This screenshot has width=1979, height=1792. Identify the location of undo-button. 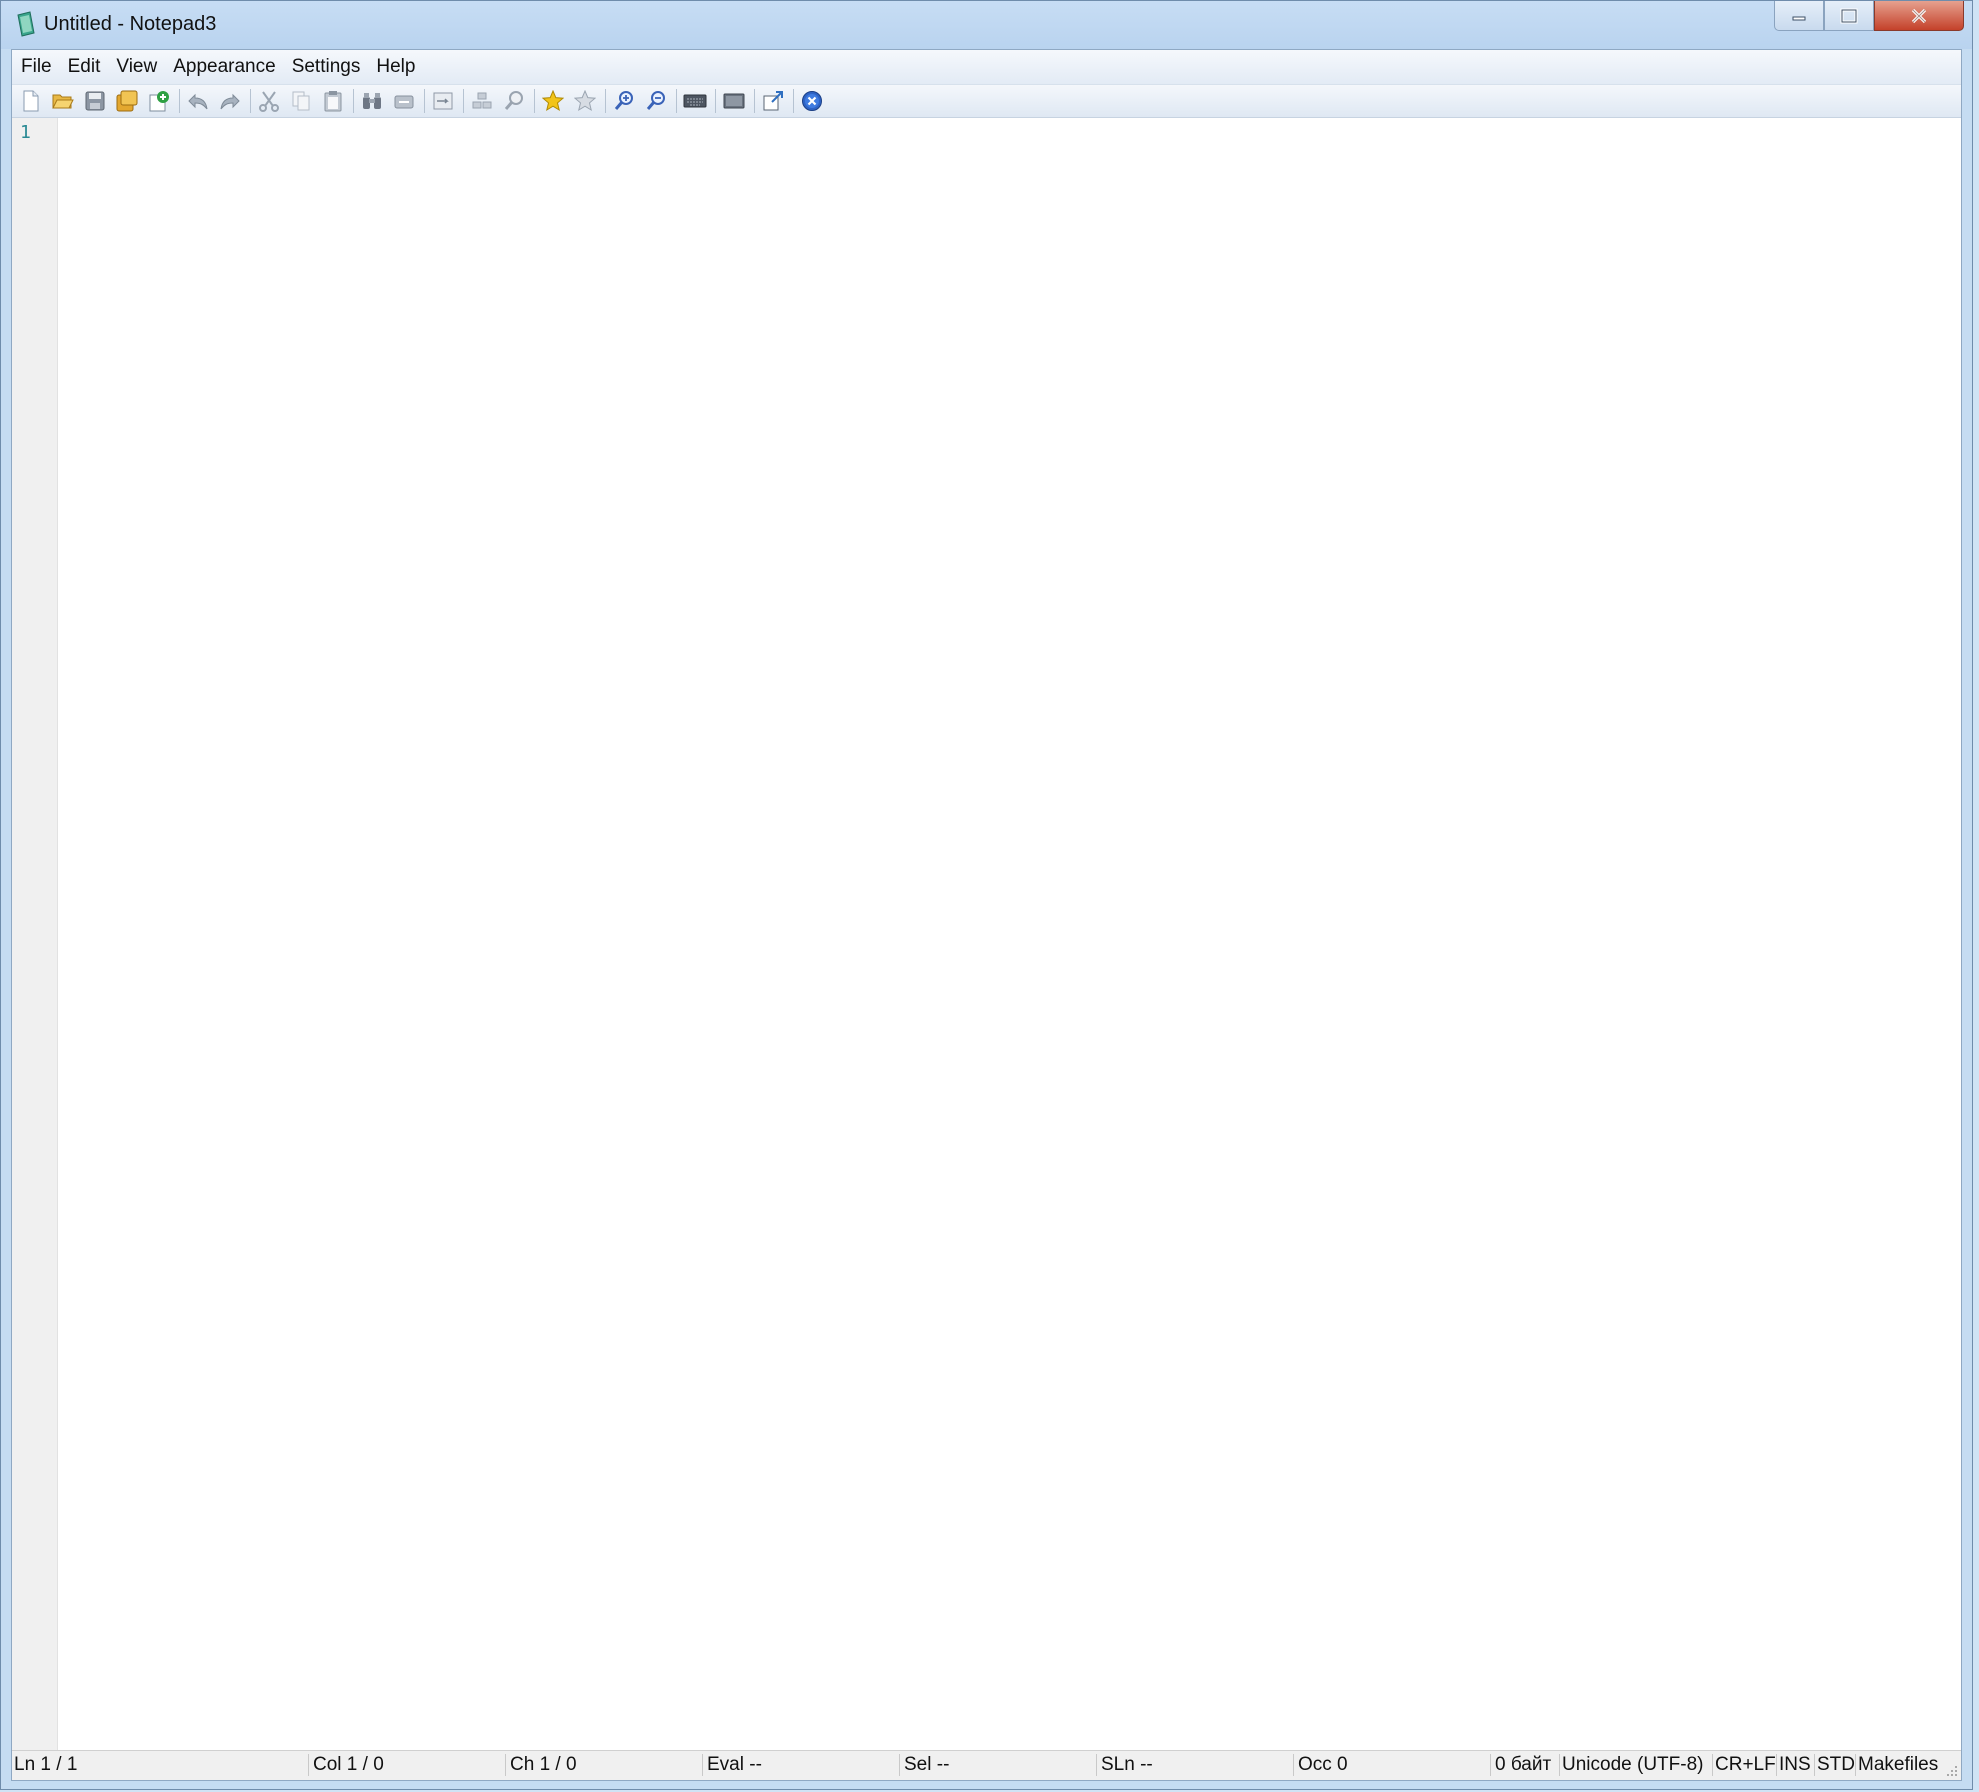
(198, 101).